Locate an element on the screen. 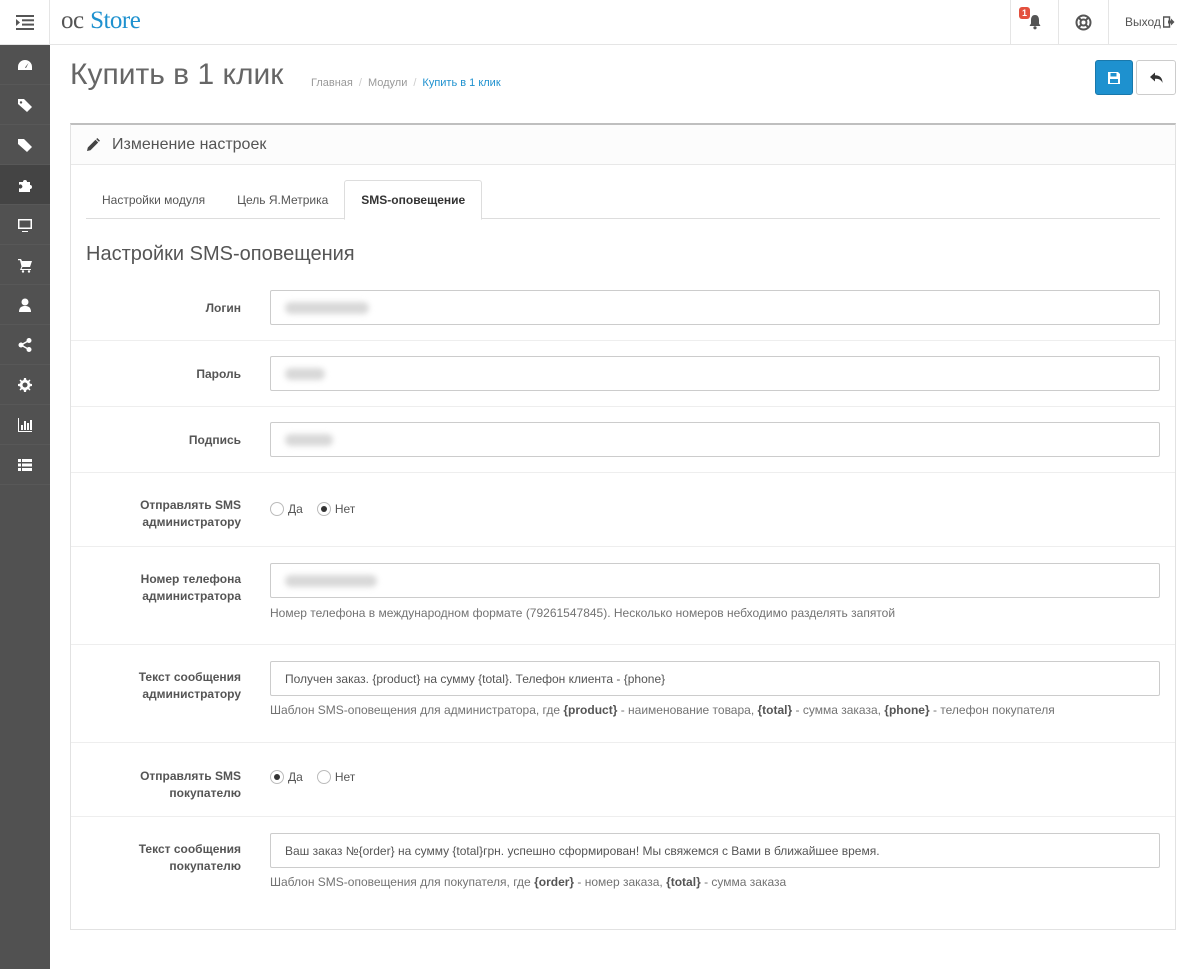  radio-label-no: Нет is located at coordinates (345, 509).